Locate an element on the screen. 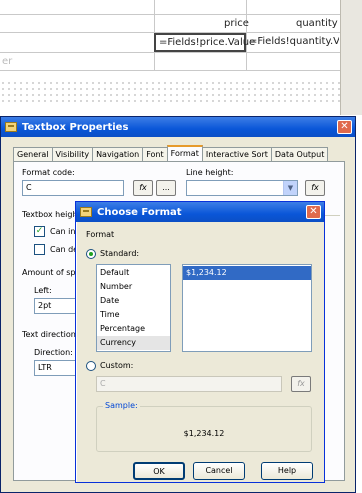  text-direction-label: Text direction is located at coordinates (49, 334).